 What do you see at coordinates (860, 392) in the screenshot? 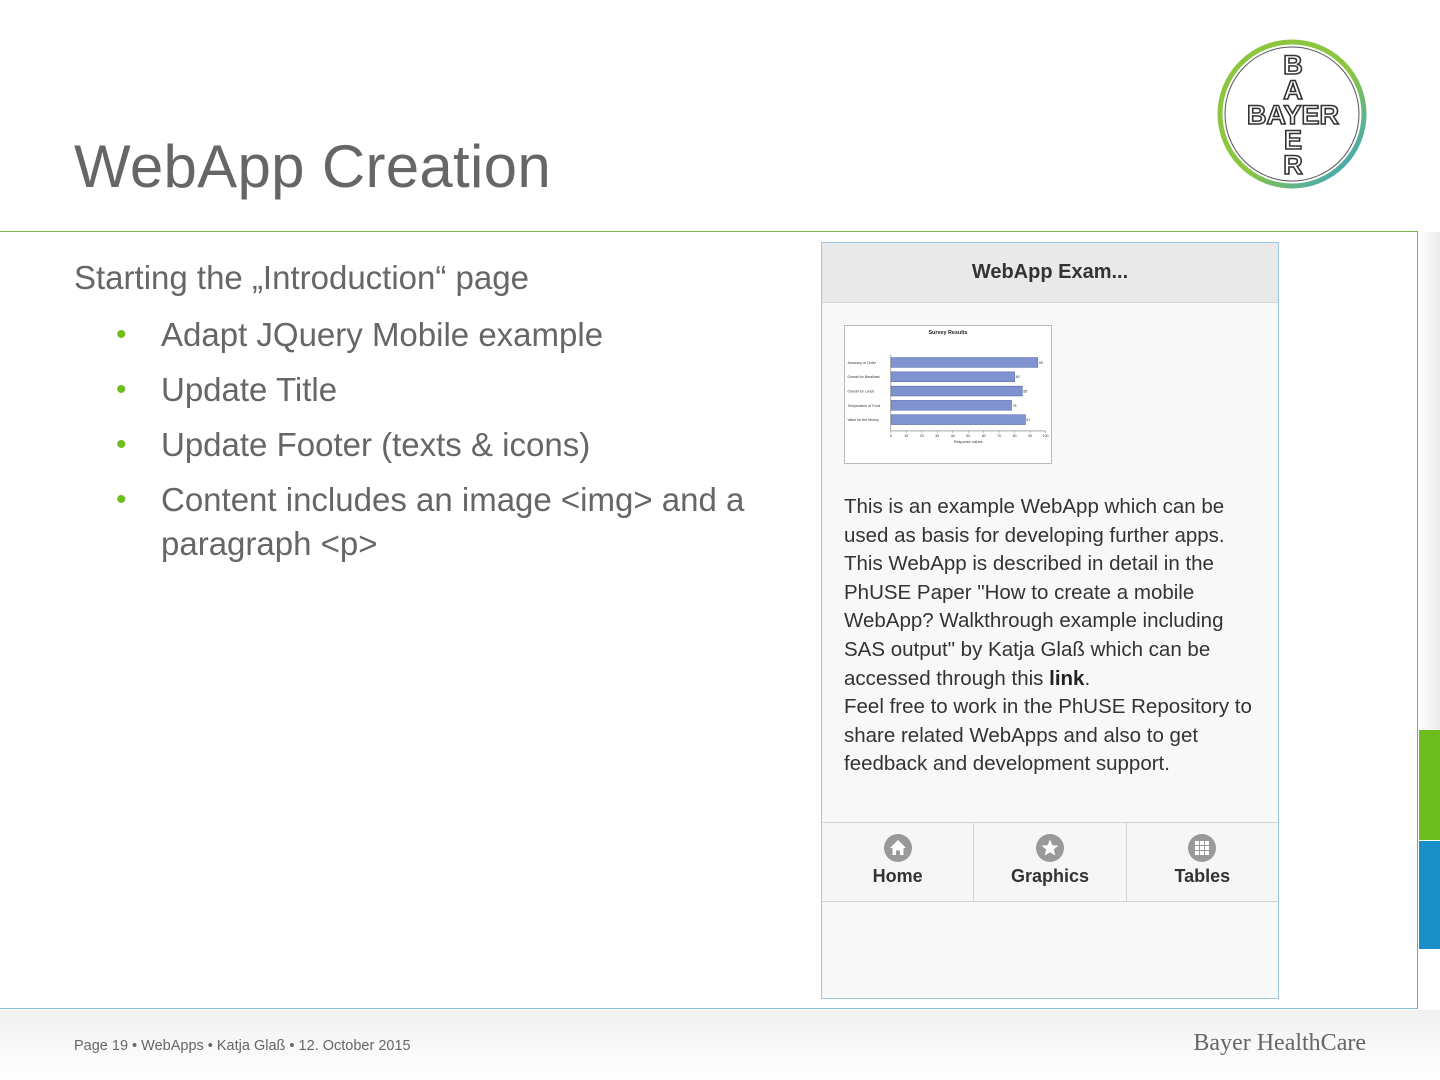
I see `chart-category-label: Overall for Lunch` at bounding box center [860, 392].